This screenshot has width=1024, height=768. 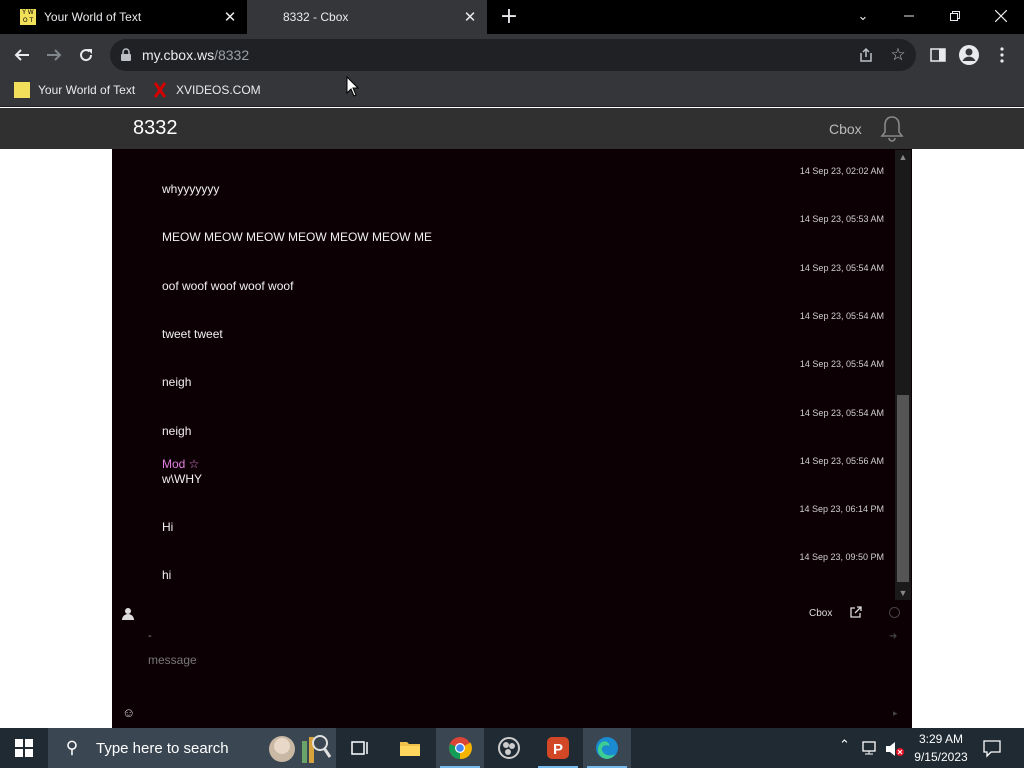 What do you see at coordinates (160, 90) in the screenshot?
I see `x-favicon` at bounding box center [160, 90].